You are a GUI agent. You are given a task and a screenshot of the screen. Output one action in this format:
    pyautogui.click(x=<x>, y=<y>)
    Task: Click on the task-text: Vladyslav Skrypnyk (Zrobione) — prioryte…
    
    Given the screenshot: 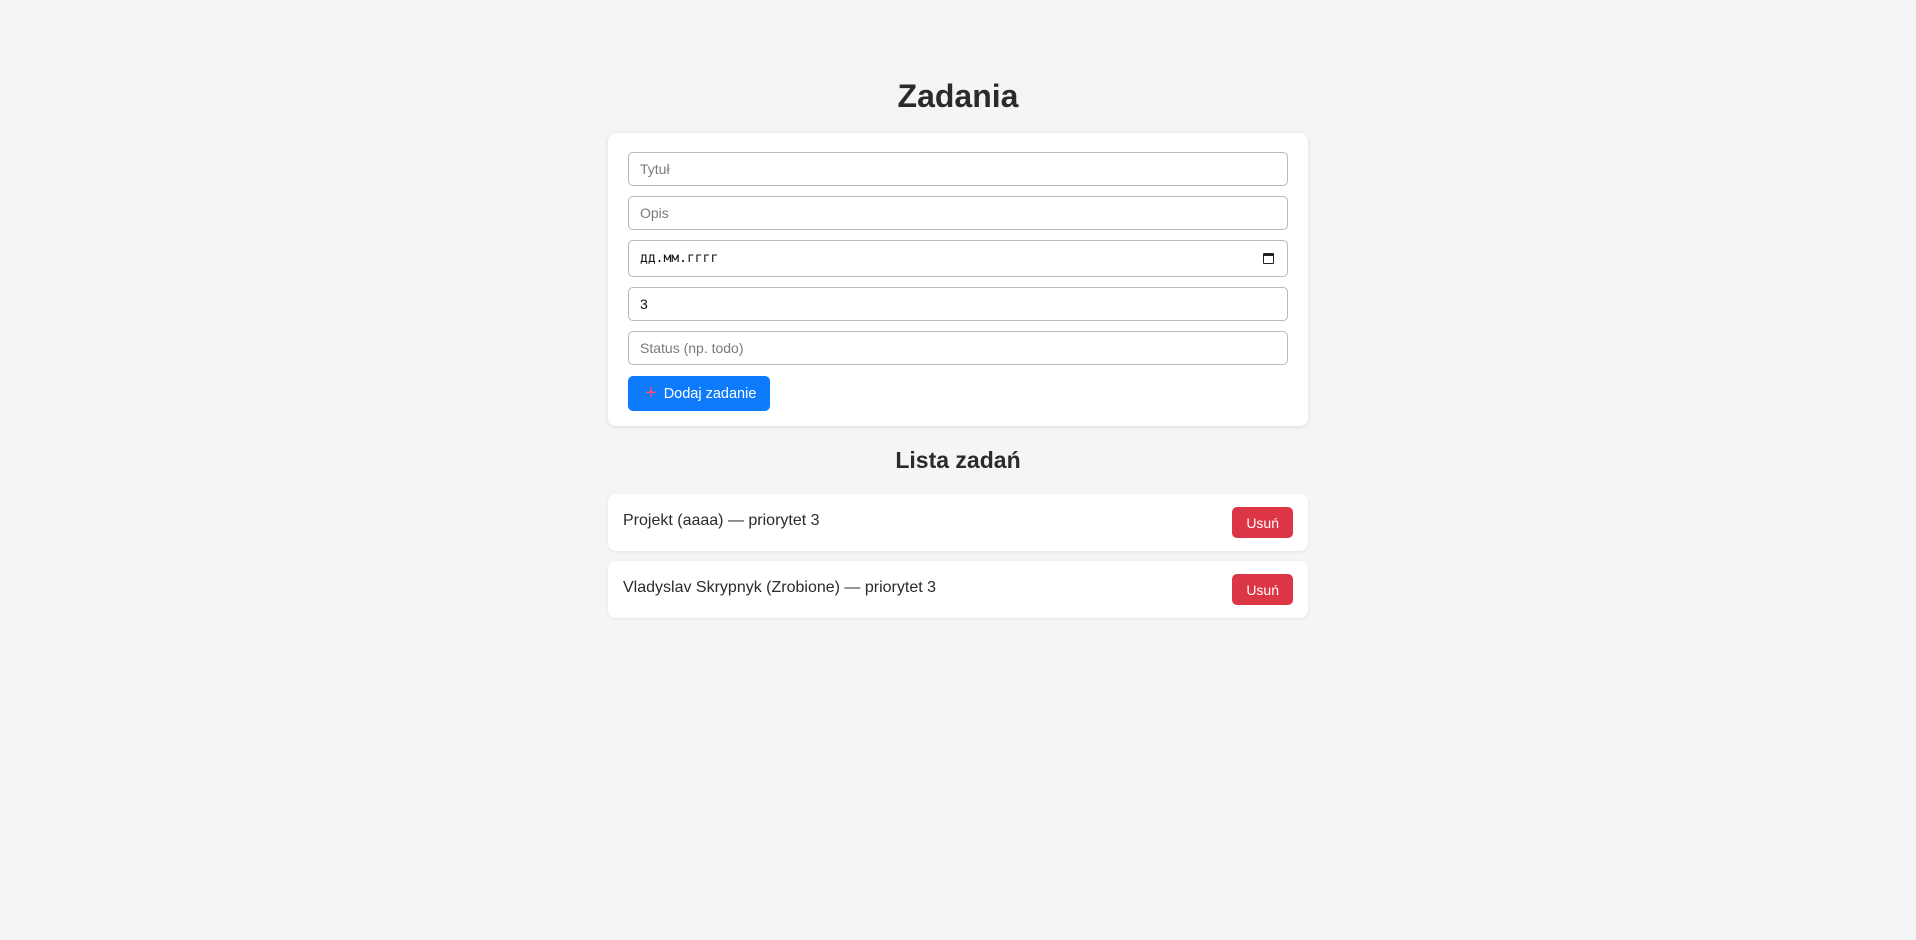 What is the action you would take?
    pyautogui.click(x=779, y=587)
    